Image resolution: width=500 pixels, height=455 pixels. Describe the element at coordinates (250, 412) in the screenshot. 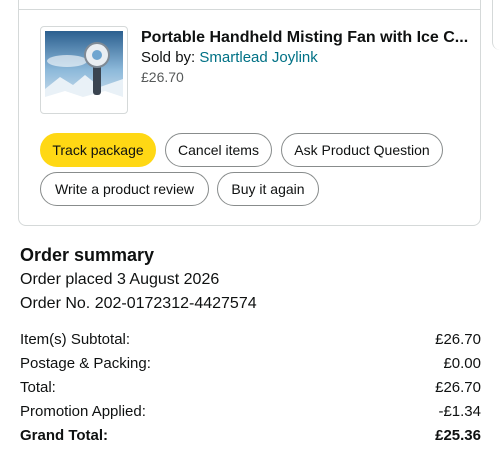

I see `summary-row-promotion: Promotion Applied: -£1.34` at that location.